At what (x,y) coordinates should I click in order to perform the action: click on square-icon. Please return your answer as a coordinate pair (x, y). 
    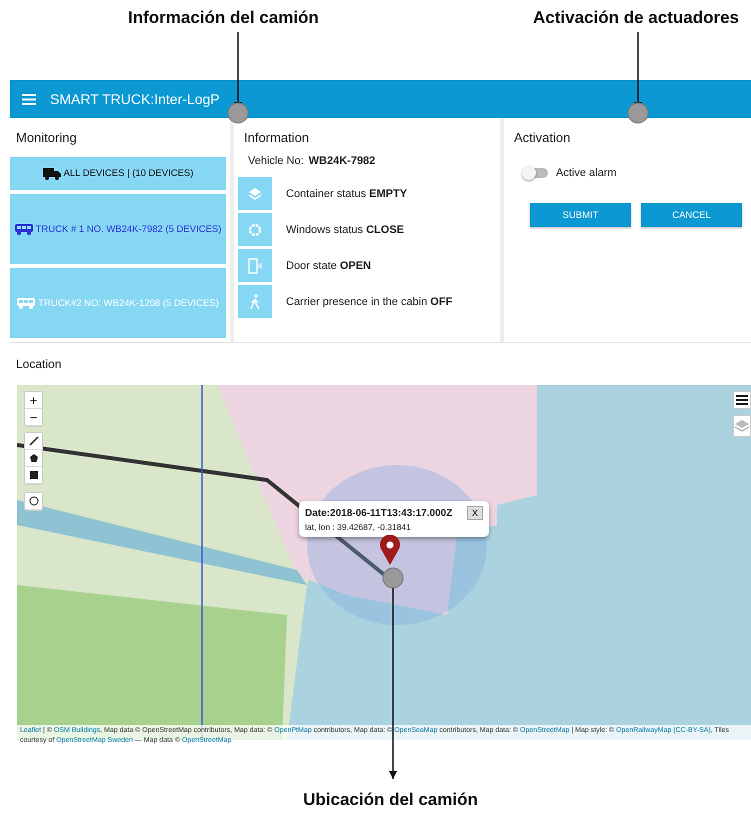
    Looking at the image, I should click on (33, 475).